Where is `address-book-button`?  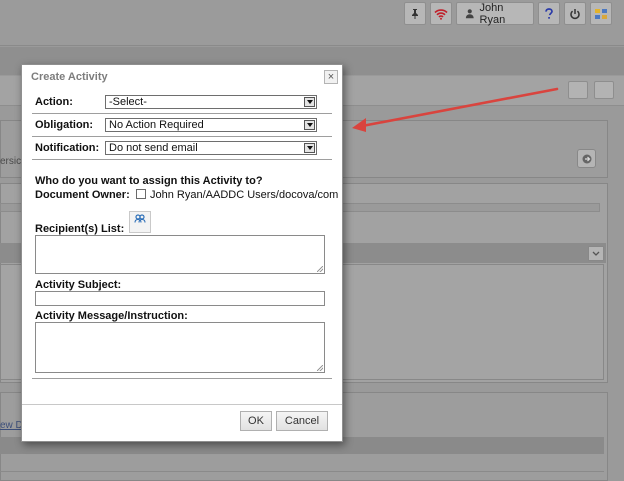 address-book-button is located at coordinates (140, 222).